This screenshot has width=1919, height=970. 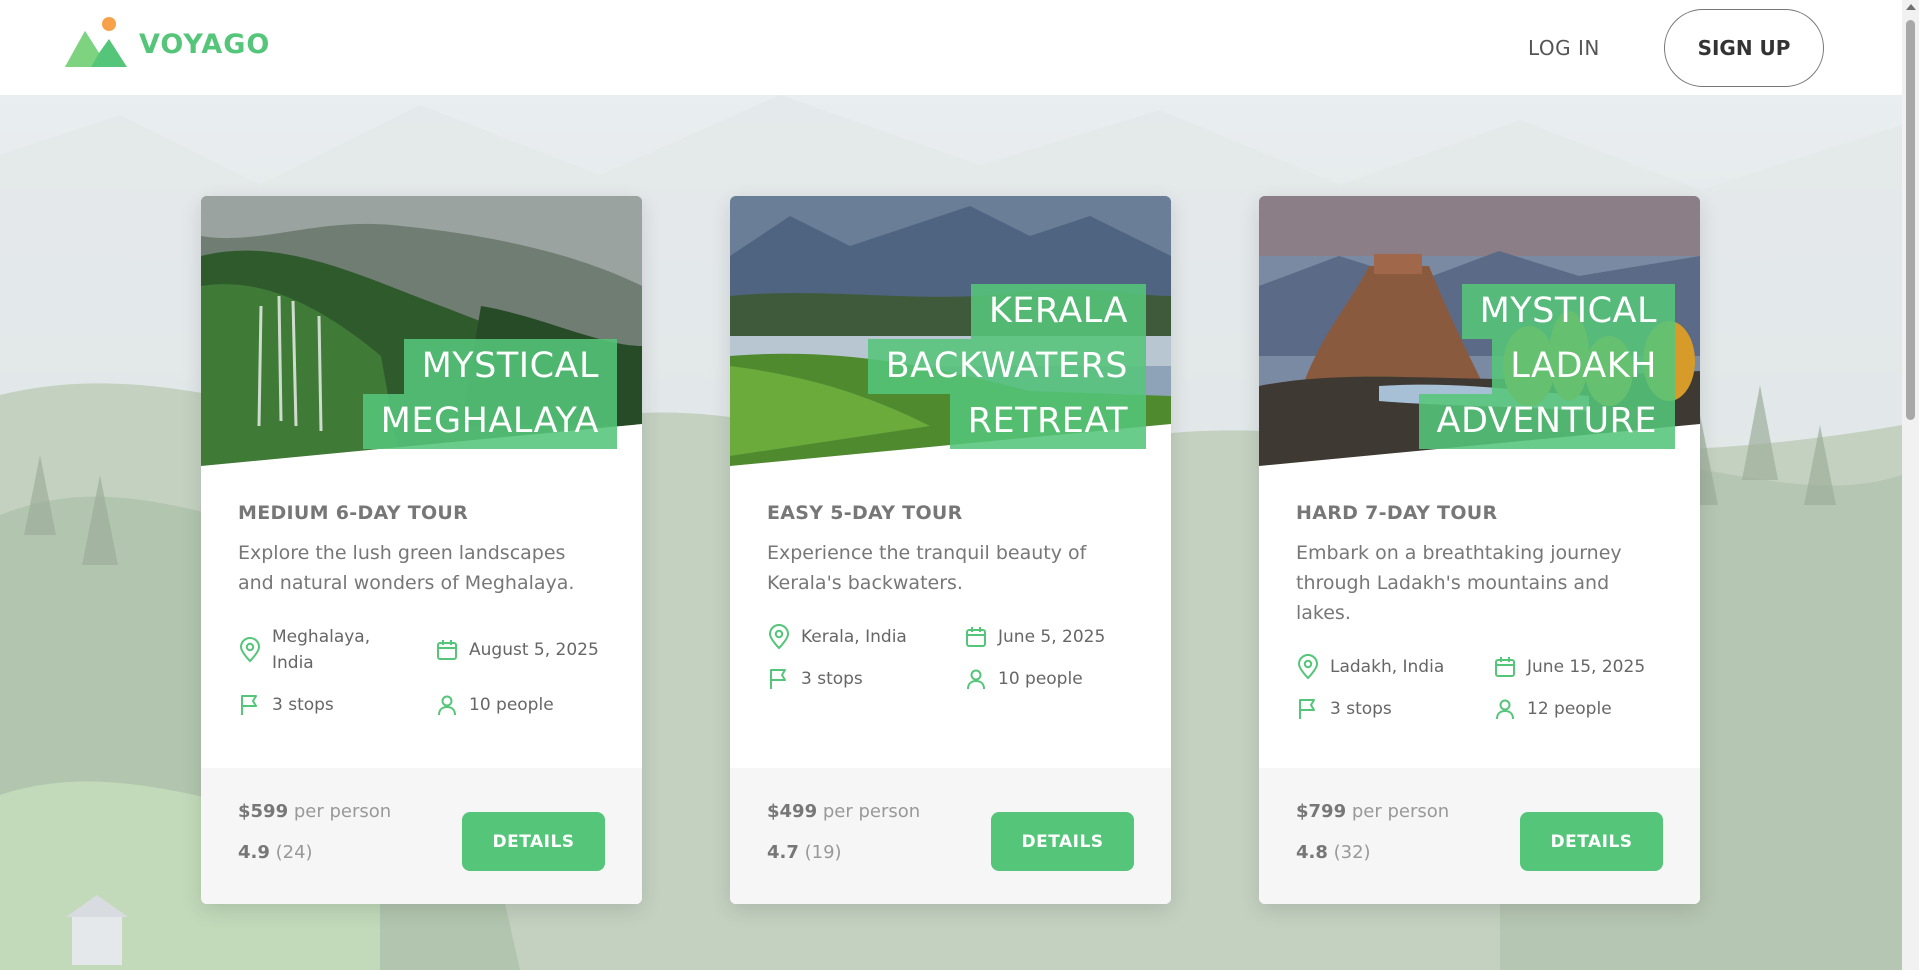 What do you see at coordinates (865, 513) in the screenshot?
I see `tour-difficulty-duration: EASY 5-DAY TOUR` at bounding box center [865, 513].